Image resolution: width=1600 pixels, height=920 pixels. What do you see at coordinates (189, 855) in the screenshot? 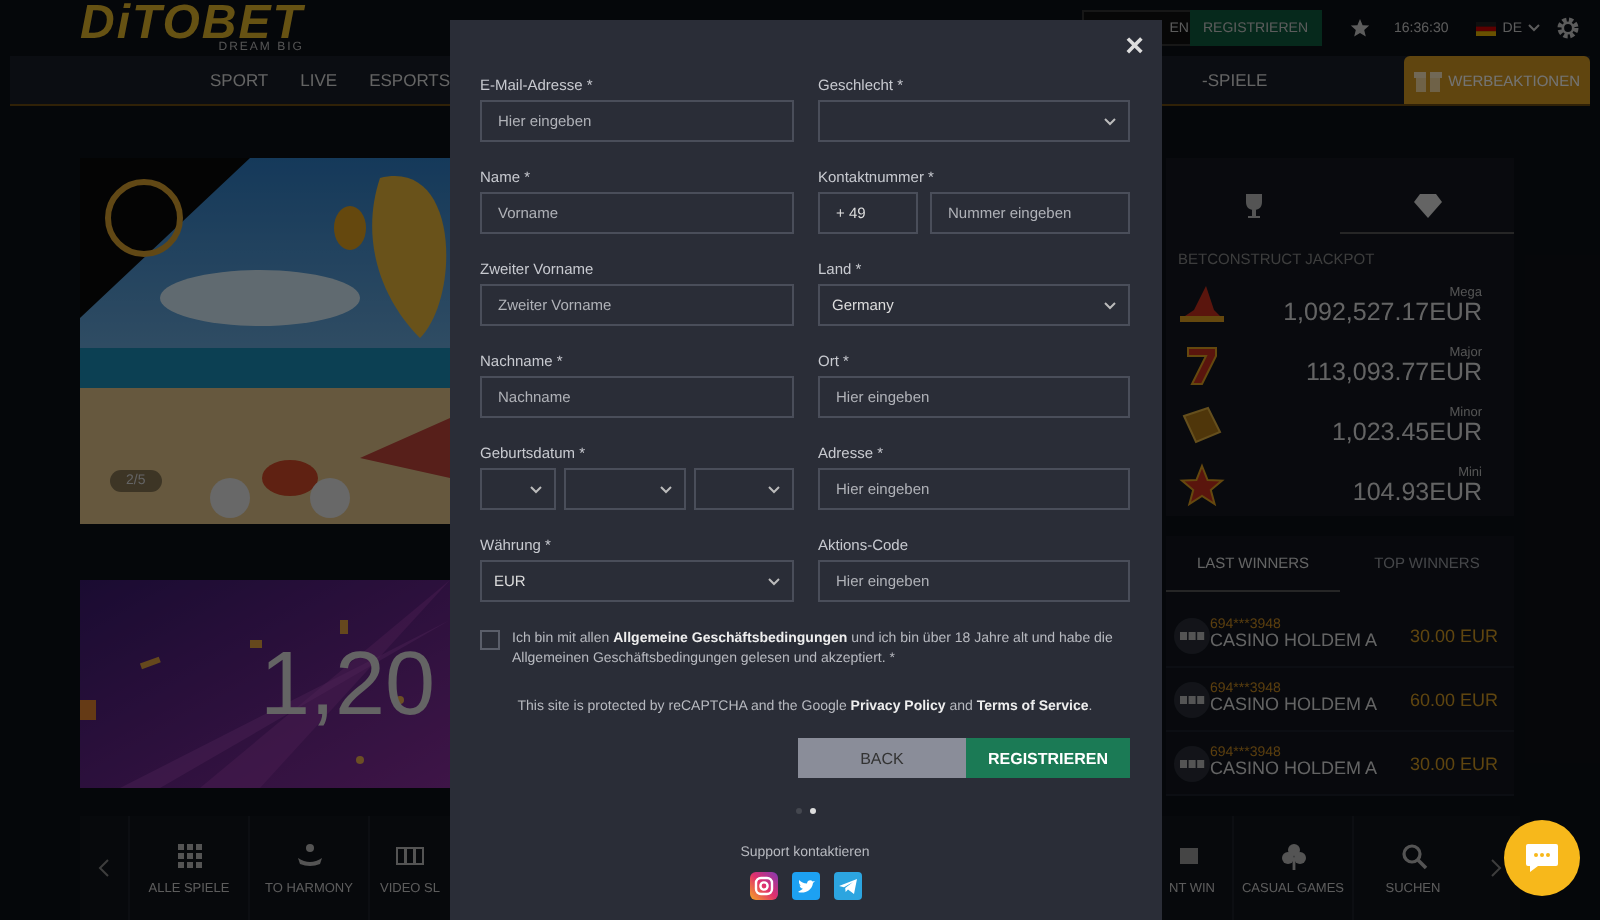
I see `grid-icon` at bounding box center [189, 855].